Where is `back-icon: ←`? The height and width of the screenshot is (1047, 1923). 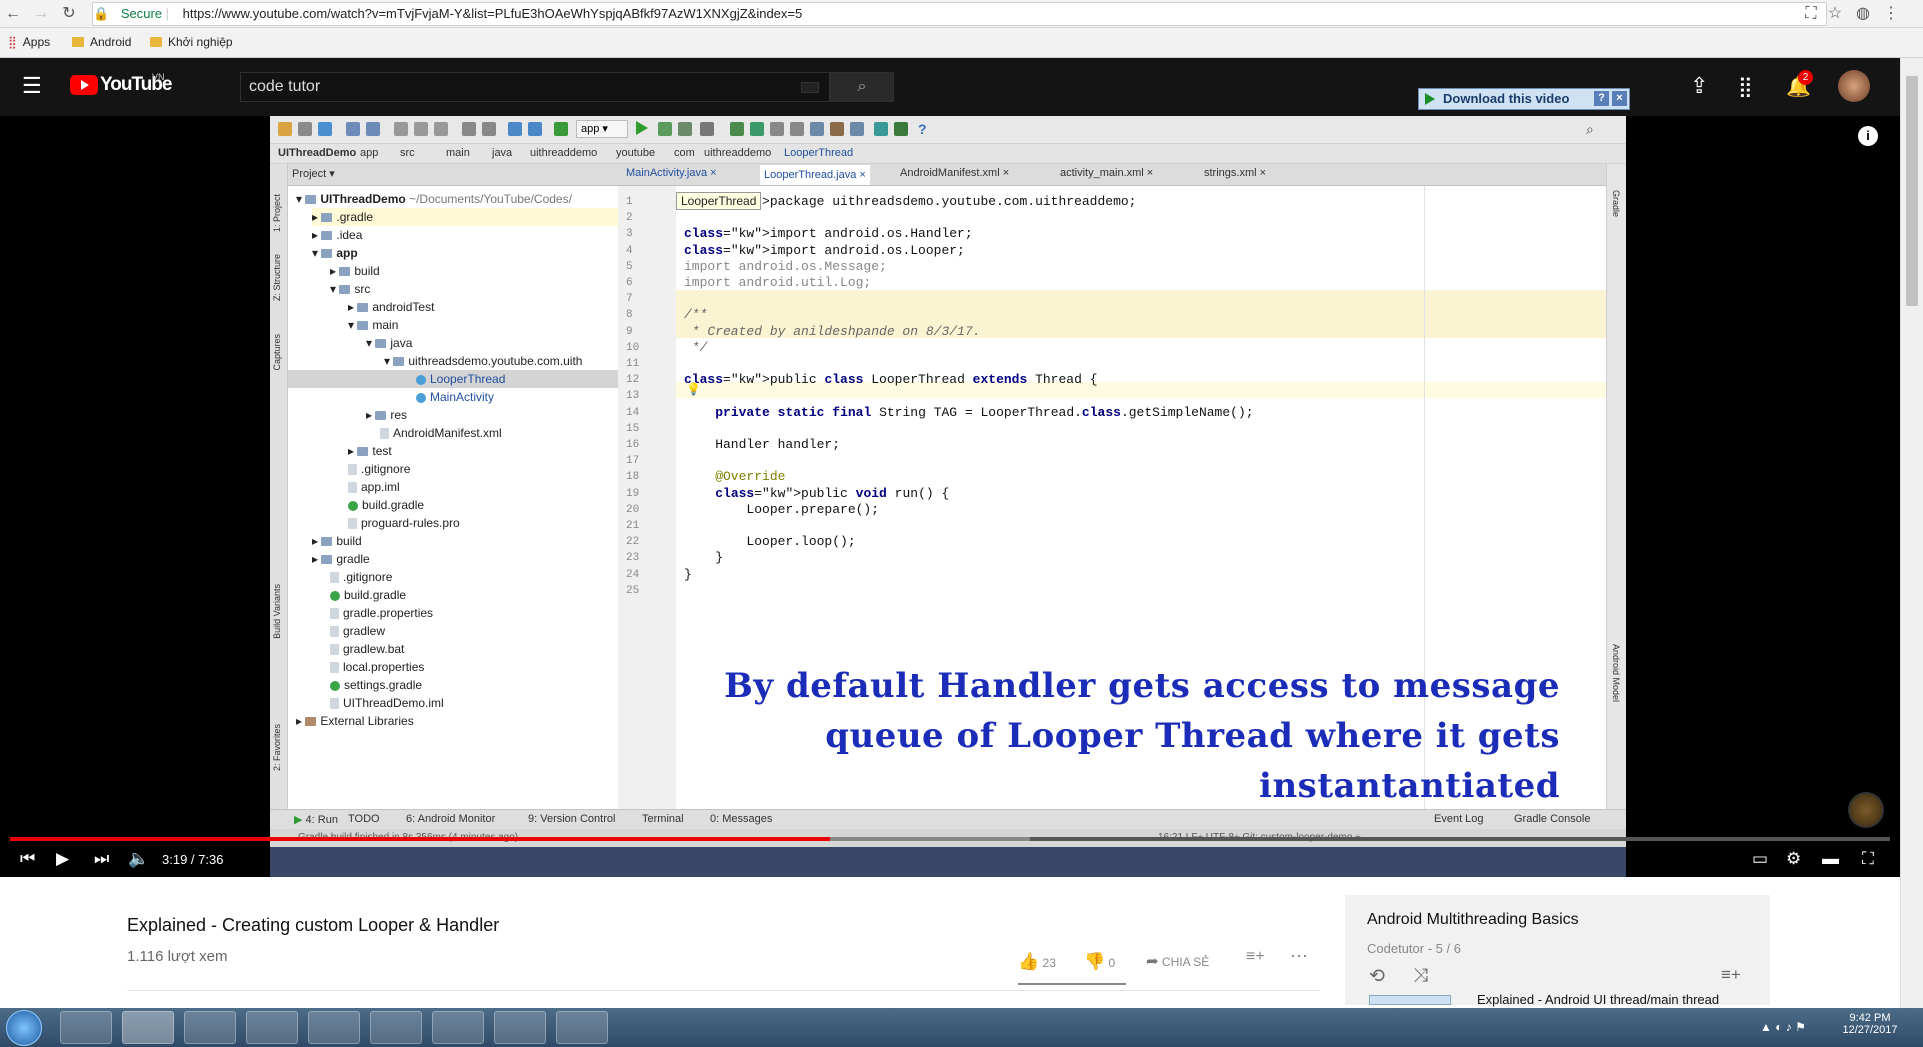
back-icon: ← is located at coordinates (13, 14).